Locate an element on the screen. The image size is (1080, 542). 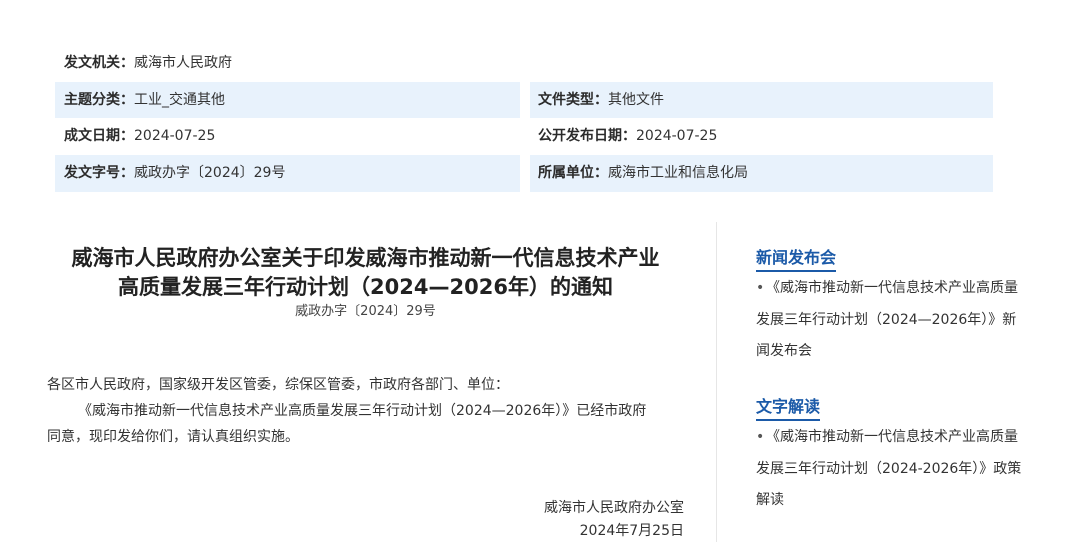
meta-issuing-agency-value: 威海市人民政府 is located at coordinates (183, 63).